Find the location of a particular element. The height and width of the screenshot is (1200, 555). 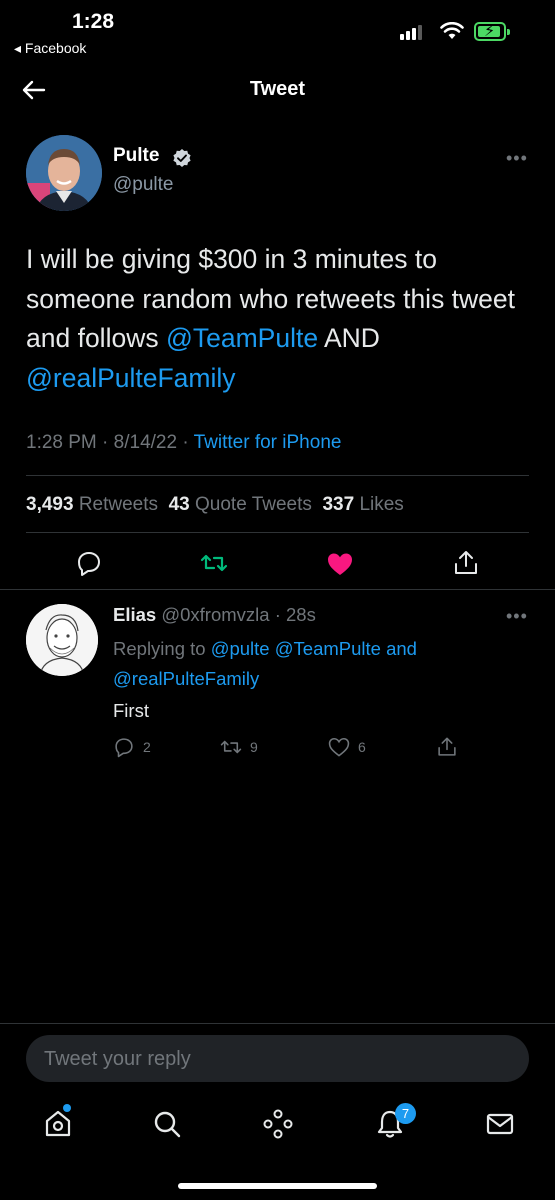

reply-reply-button: 2 is located at coordinates (132, 747).